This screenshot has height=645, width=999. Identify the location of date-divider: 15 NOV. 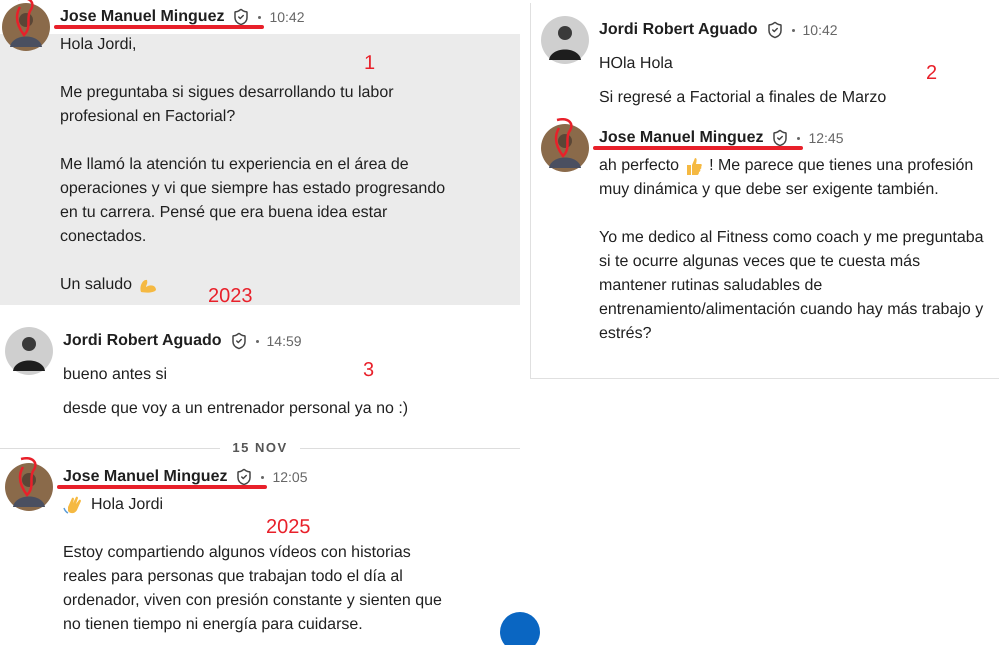
(260, 448).